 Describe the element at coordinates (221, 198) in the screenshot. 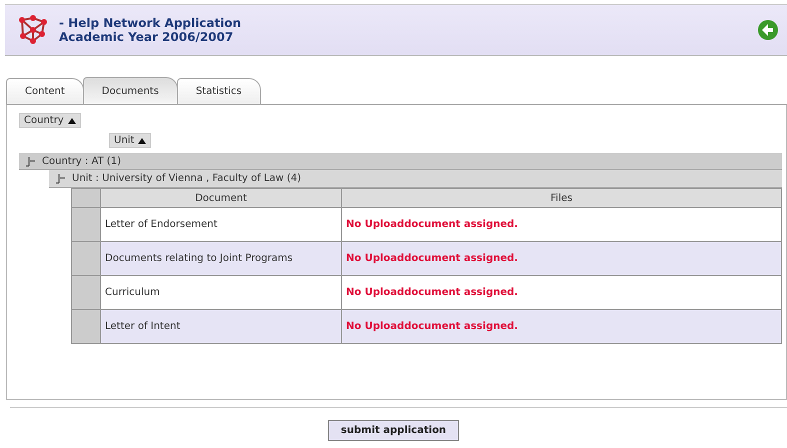

I see `column-header: Document` at that location.